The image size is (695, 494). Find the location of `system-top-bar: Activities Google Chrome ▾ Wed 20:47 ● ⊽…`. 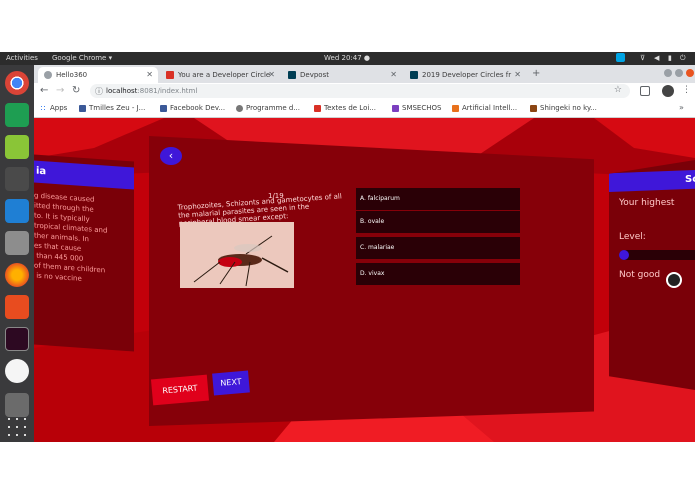

system-top-bar: Activities Google Chrome ▾ Wed 20:47 ● ⊽… is located at coordinates (347, 58).